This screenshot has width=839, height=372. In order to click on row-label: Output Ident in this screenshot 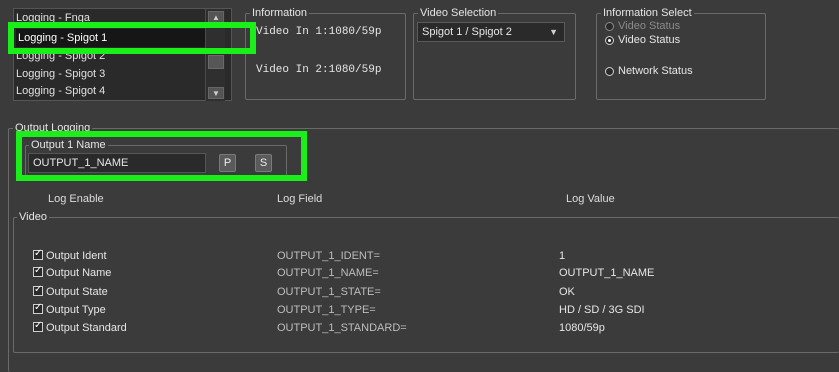, I will do `click(76, 256)`.